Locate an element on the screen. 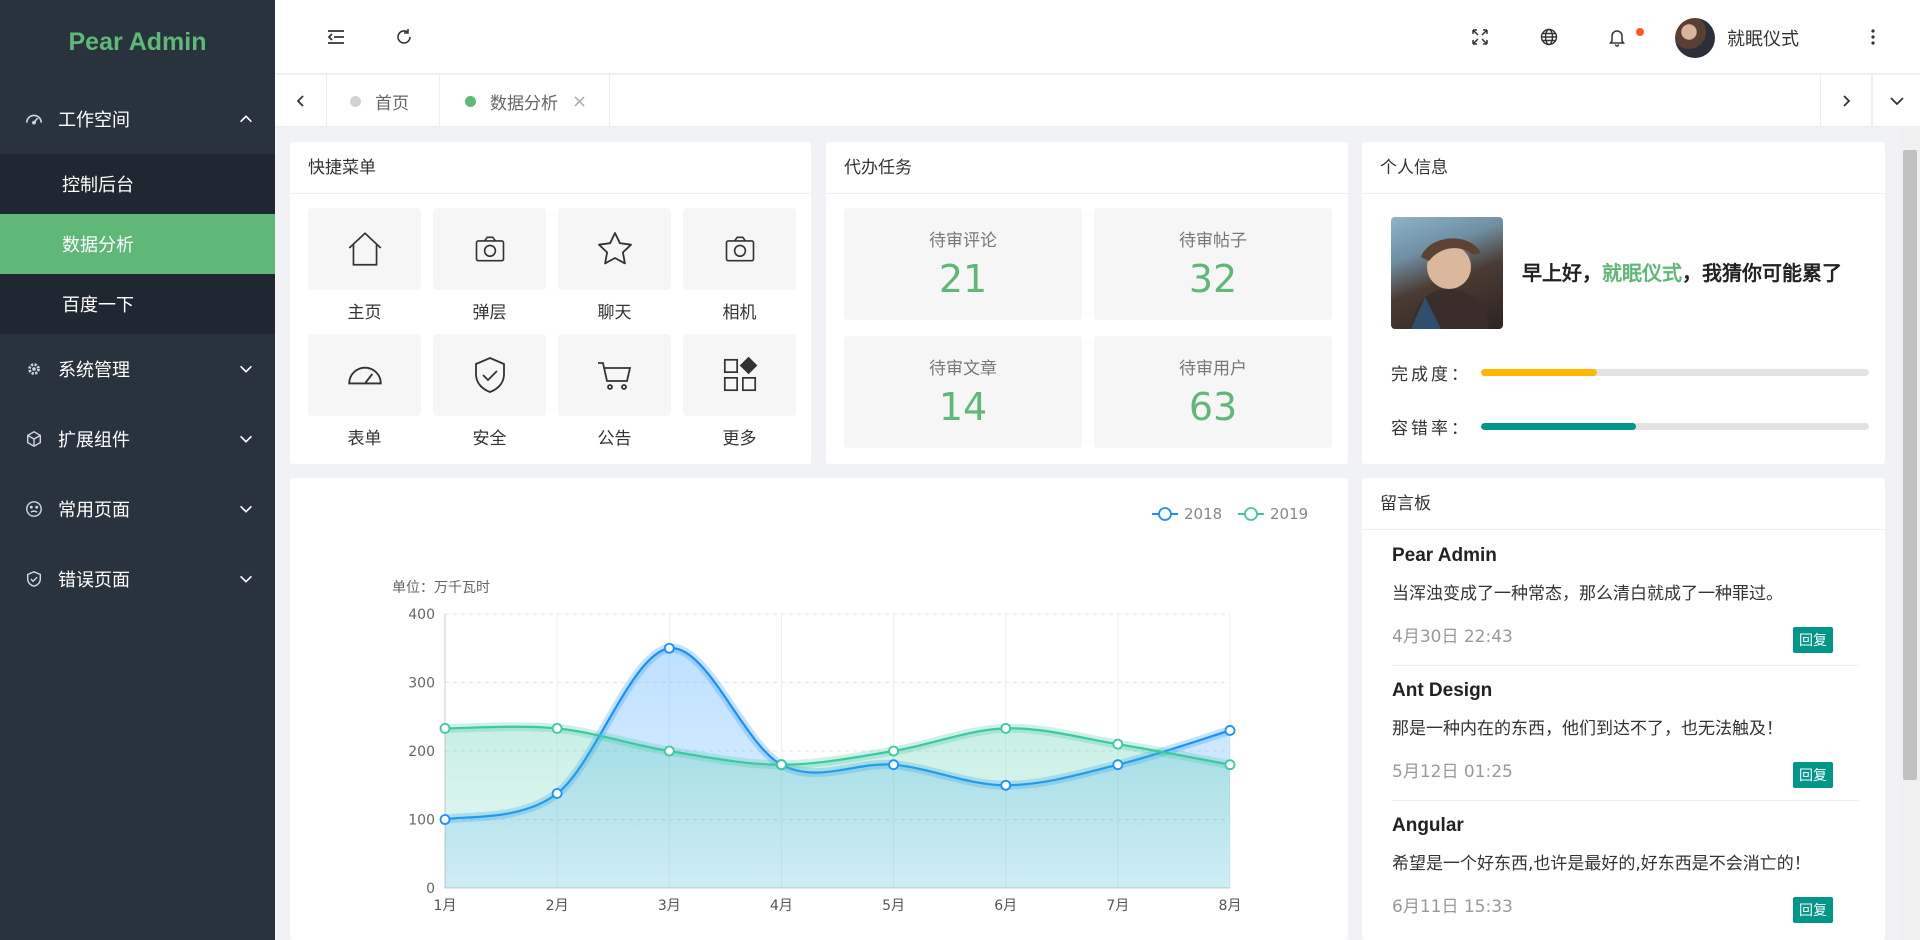  menu-group-label: 扩展组件 is located at coordinates (94, 440).